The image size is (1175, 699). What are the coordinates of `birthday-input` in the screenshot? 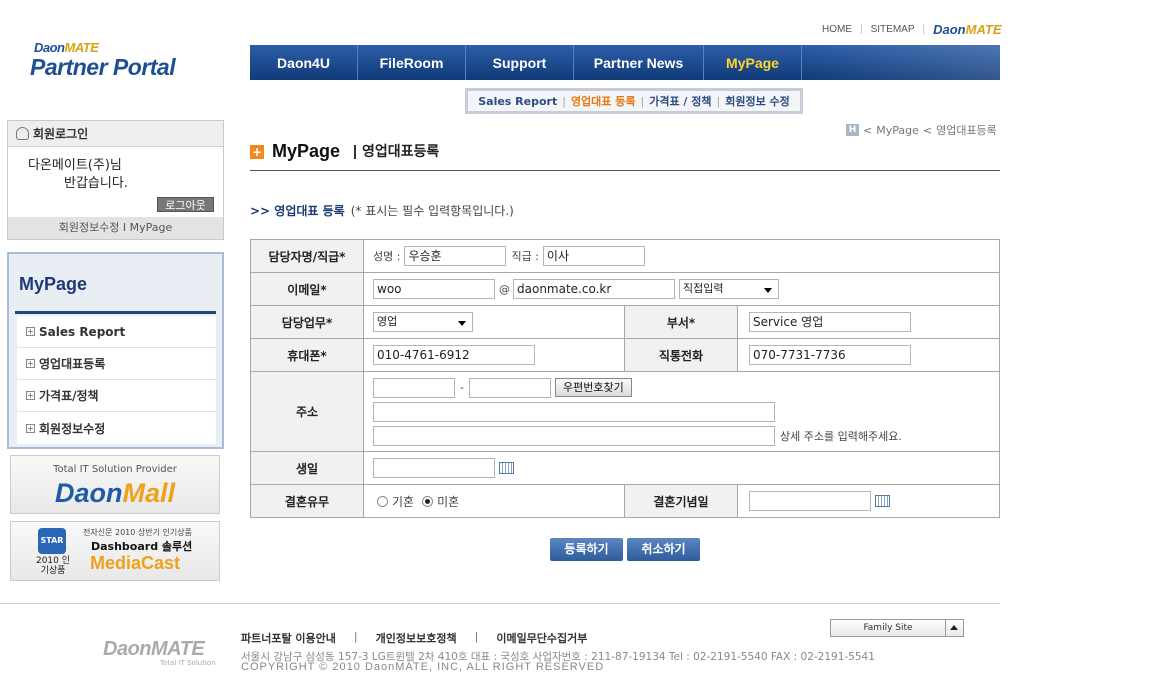 It's located at (434, 468).